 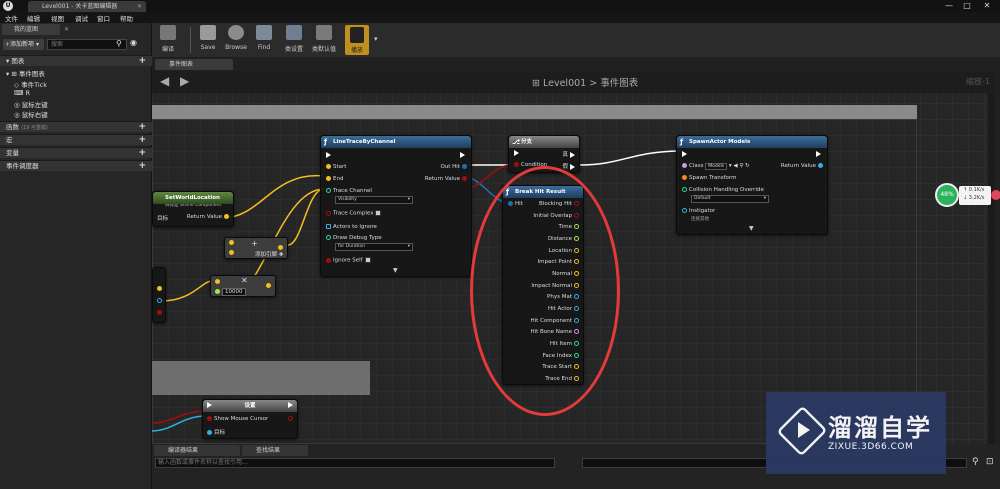 I want to click on multiply-output-pin, so click(x=268, y=286).